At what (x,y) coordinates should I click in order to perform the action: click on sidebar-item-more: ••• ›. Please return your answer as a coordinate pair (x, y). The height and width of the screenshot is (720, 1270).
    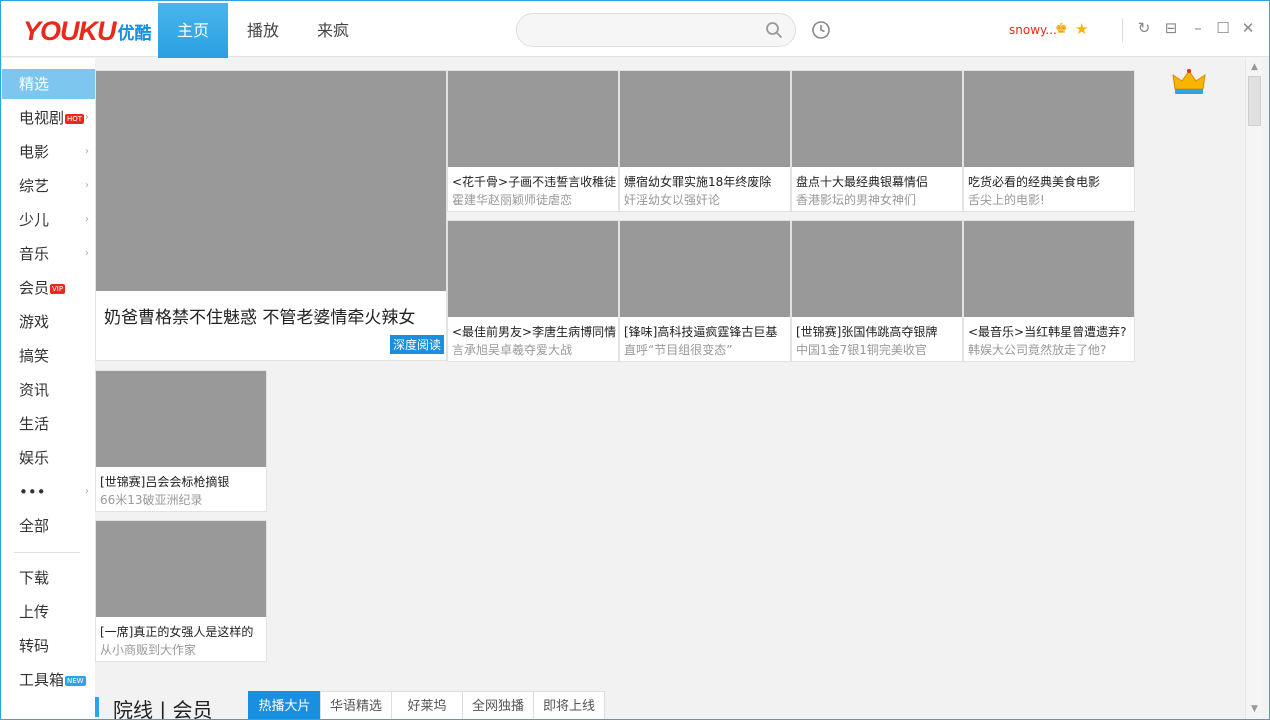
    Looking at the image, I should click on (48, 492).